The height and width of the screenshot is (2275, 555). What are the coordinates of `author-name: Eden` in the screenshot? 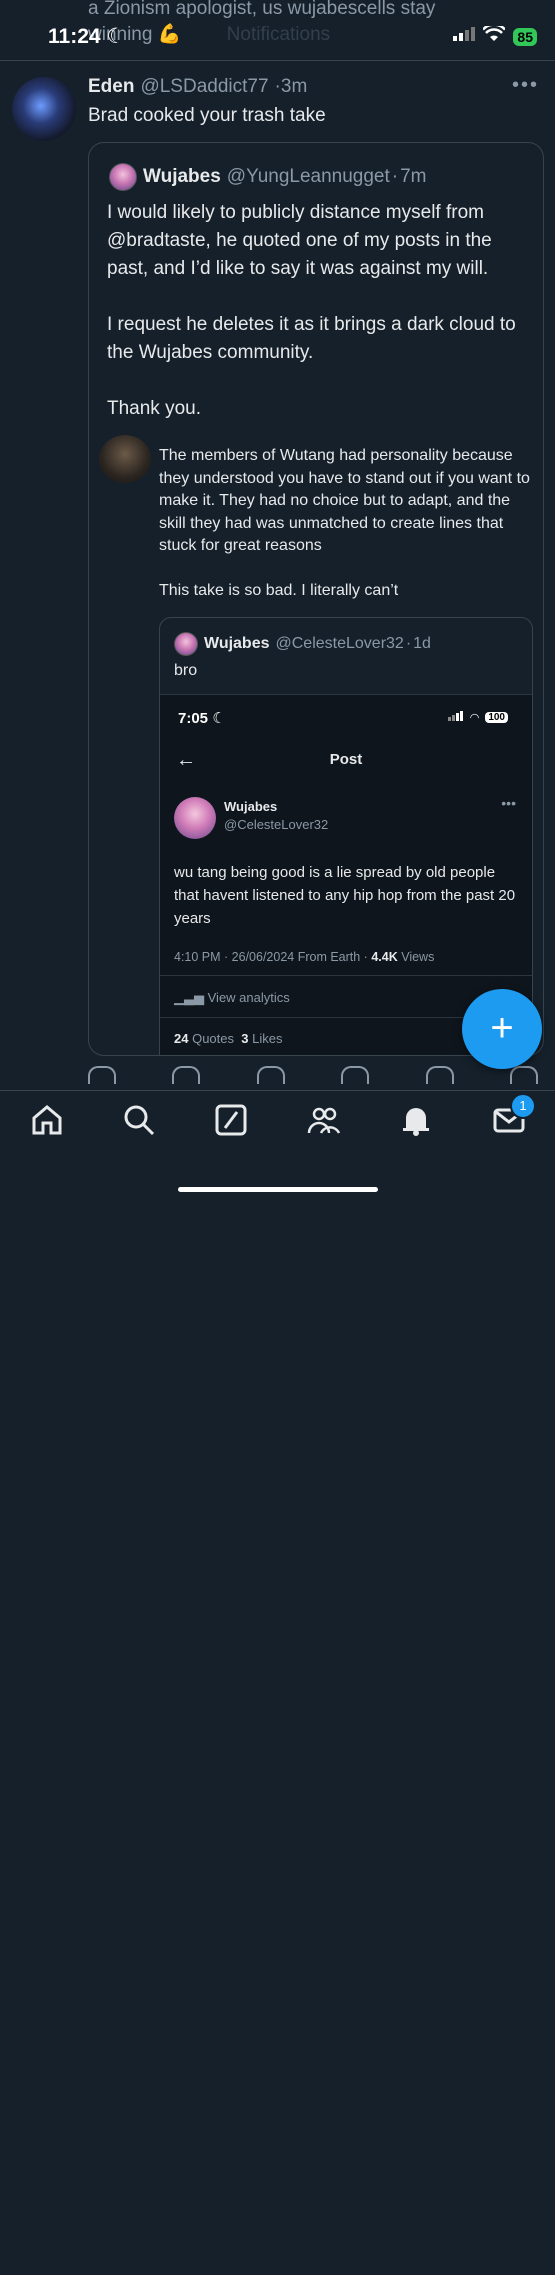 It's located at (111, 87).